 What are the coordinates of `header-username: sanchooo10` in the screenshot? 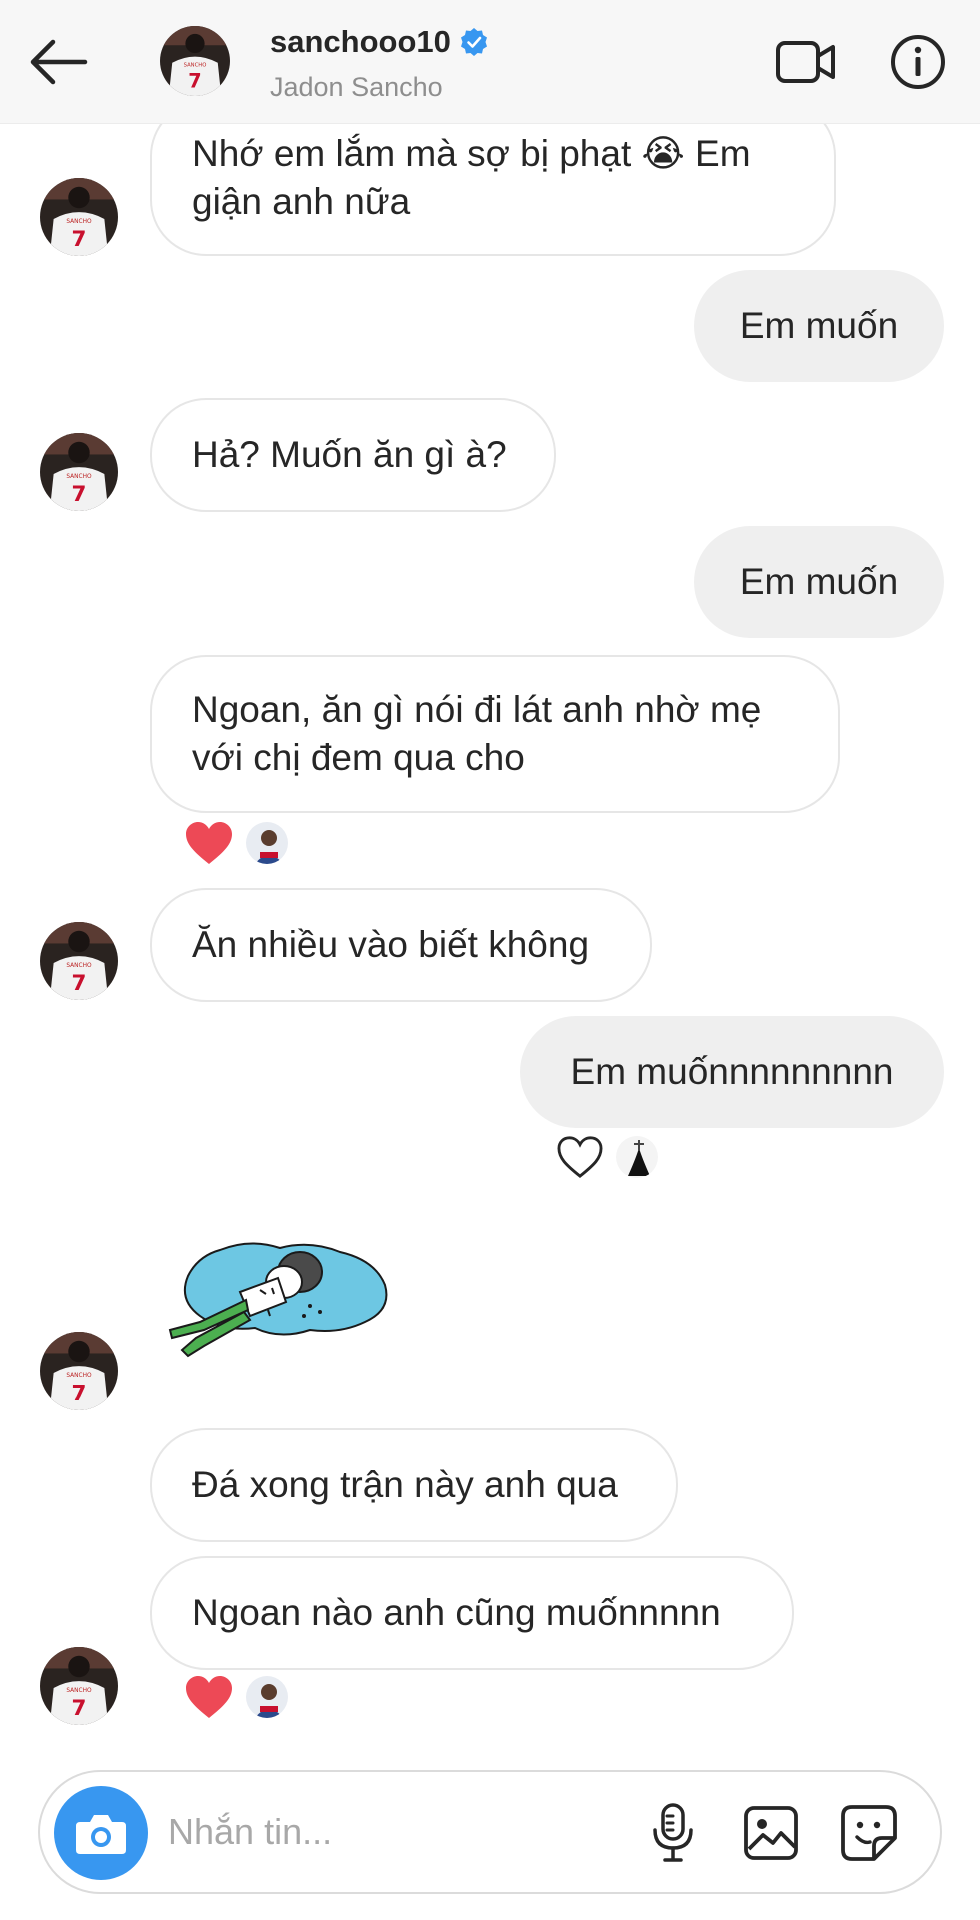 It's located at (360, 41).